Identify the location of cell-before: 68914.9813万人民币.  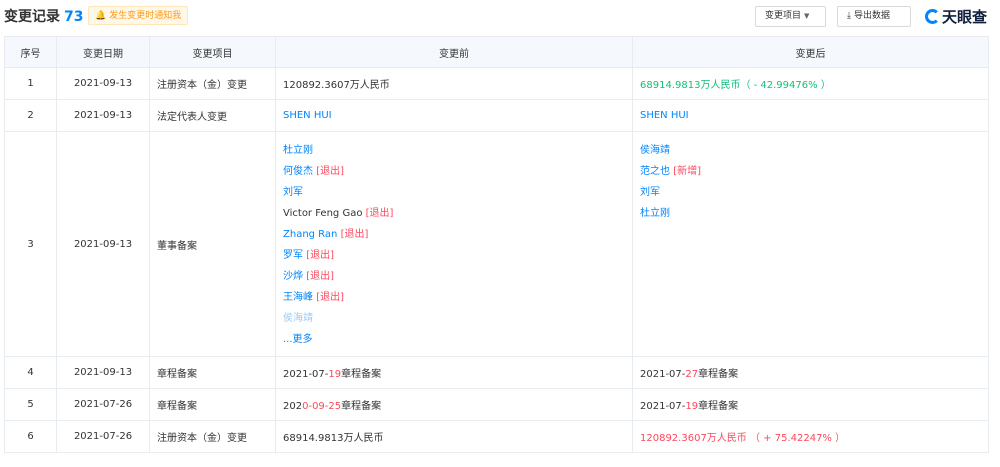
(454, 436).